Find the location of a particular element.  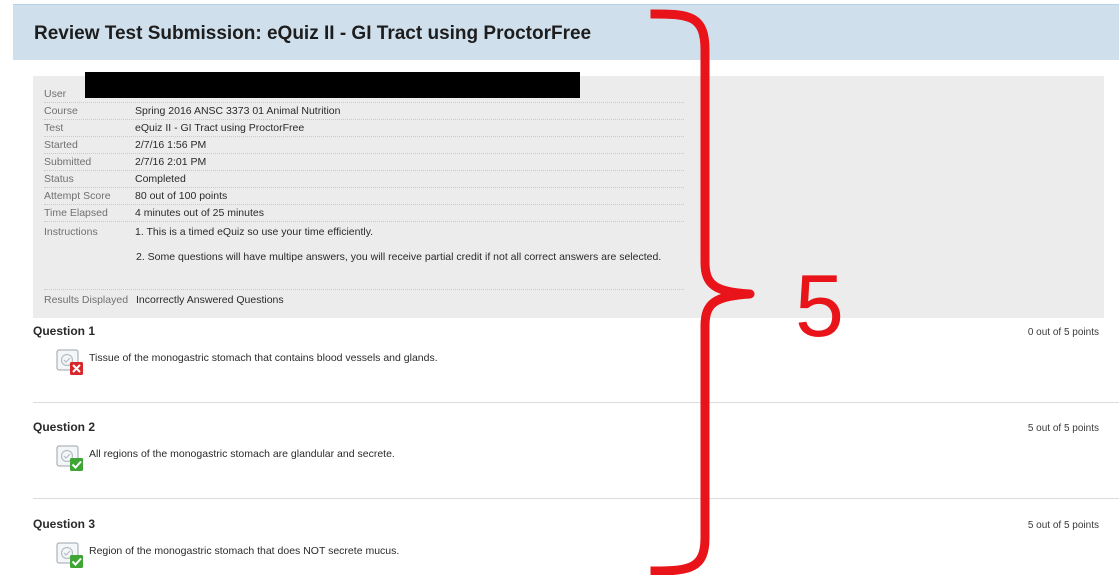

detail-row-started: Started 2/7/16 1:56 PM is located at coordinates (364, 145).